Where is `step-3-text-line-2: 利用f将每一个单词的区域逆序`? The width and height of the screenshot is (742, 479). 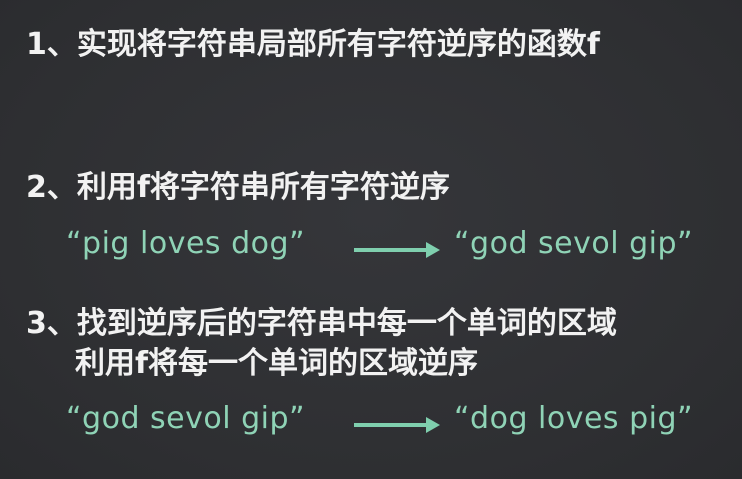
step-3-text-line-2: 利用f将每一个单词的区域逆序 is located at coordinates (277, 363).